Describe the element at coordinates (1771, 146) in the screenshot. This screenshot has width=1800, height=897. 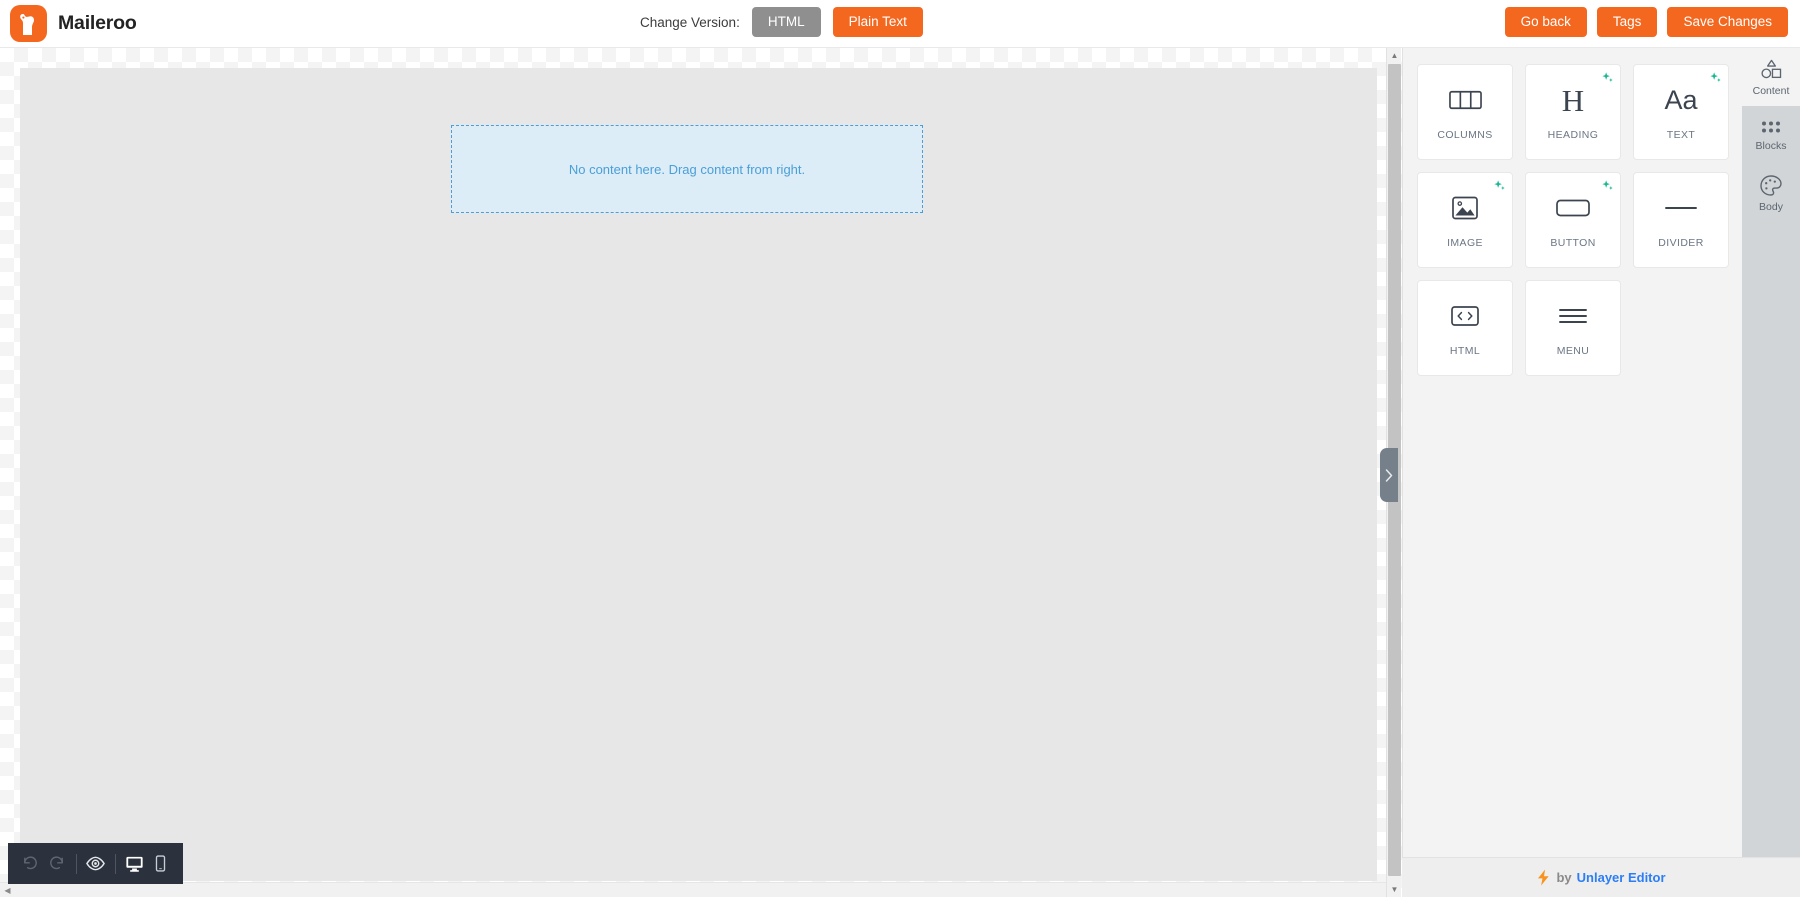
I see `rail-tab-label: Blocks` at that location.